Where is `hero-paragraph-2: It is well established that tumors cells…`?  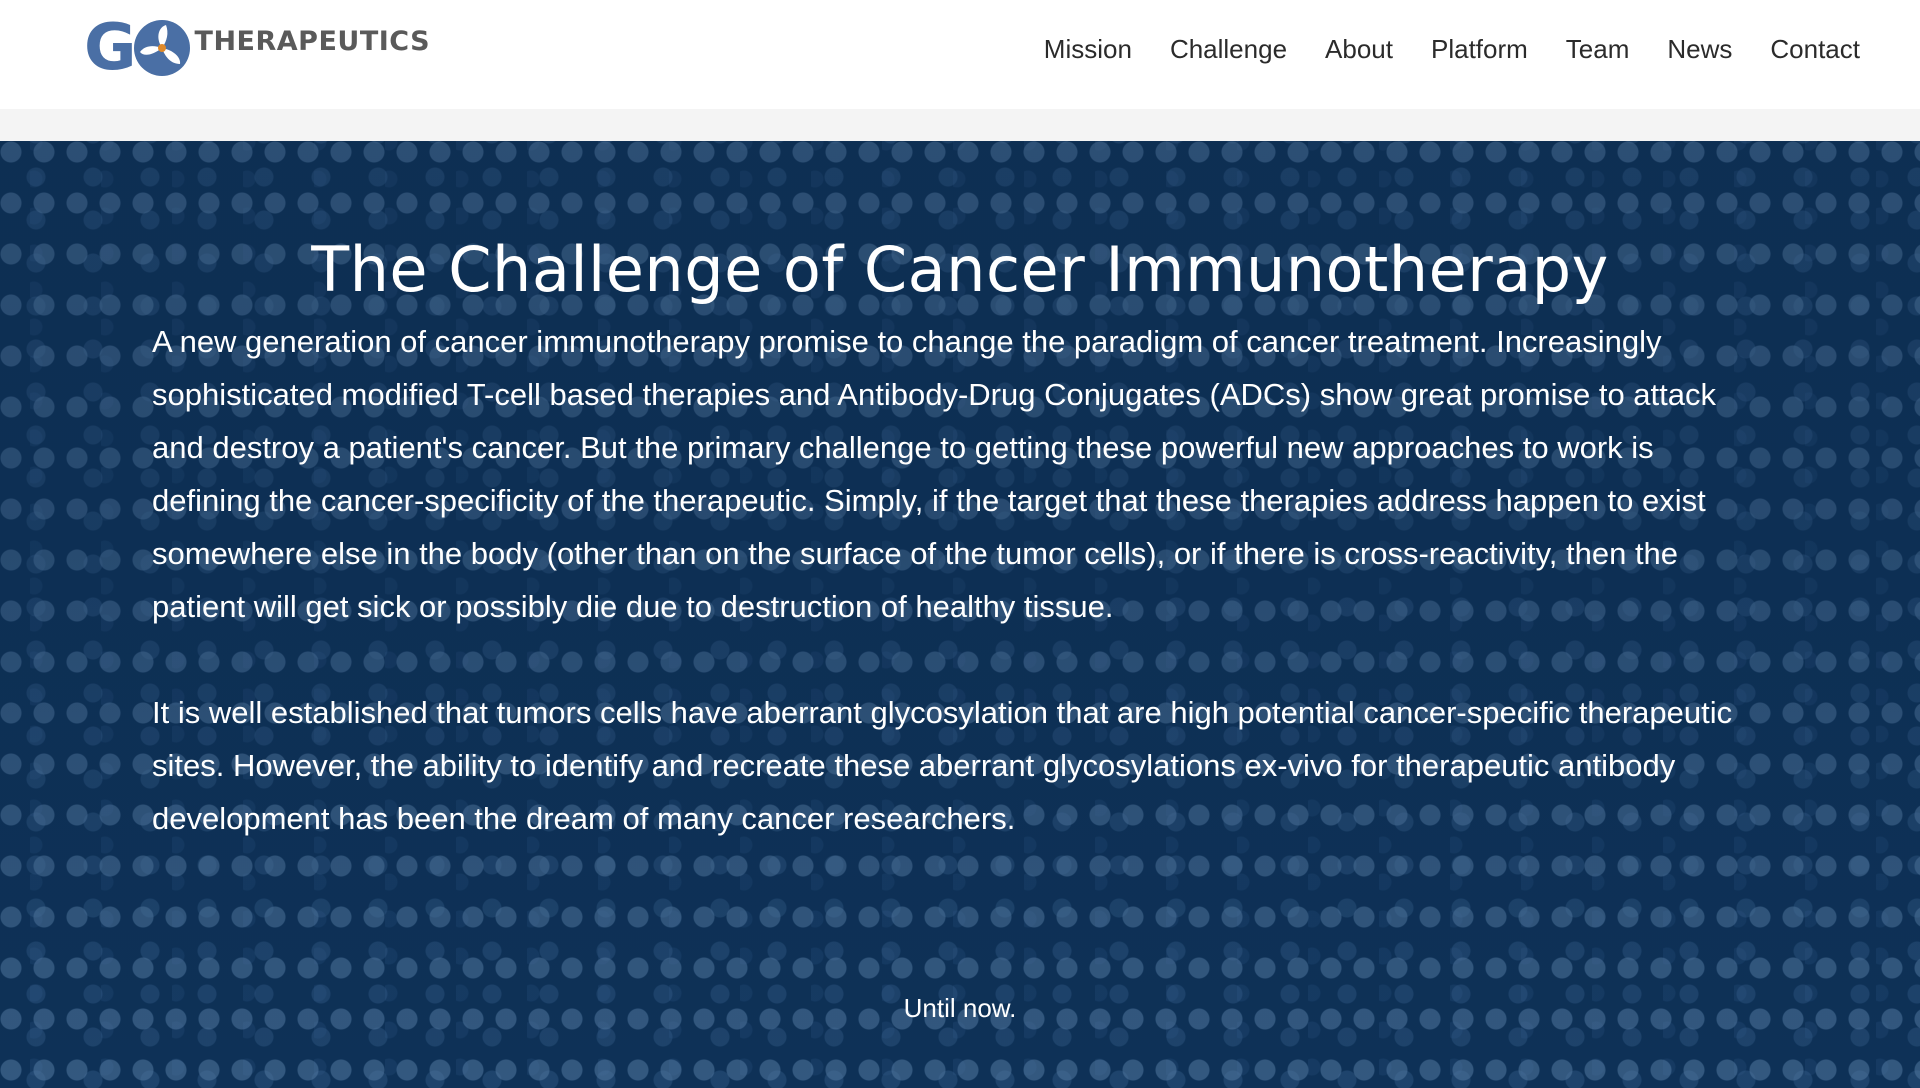 hero-paragraph-2: It is well established that tumors cells… is located at coordinates (942, 765).